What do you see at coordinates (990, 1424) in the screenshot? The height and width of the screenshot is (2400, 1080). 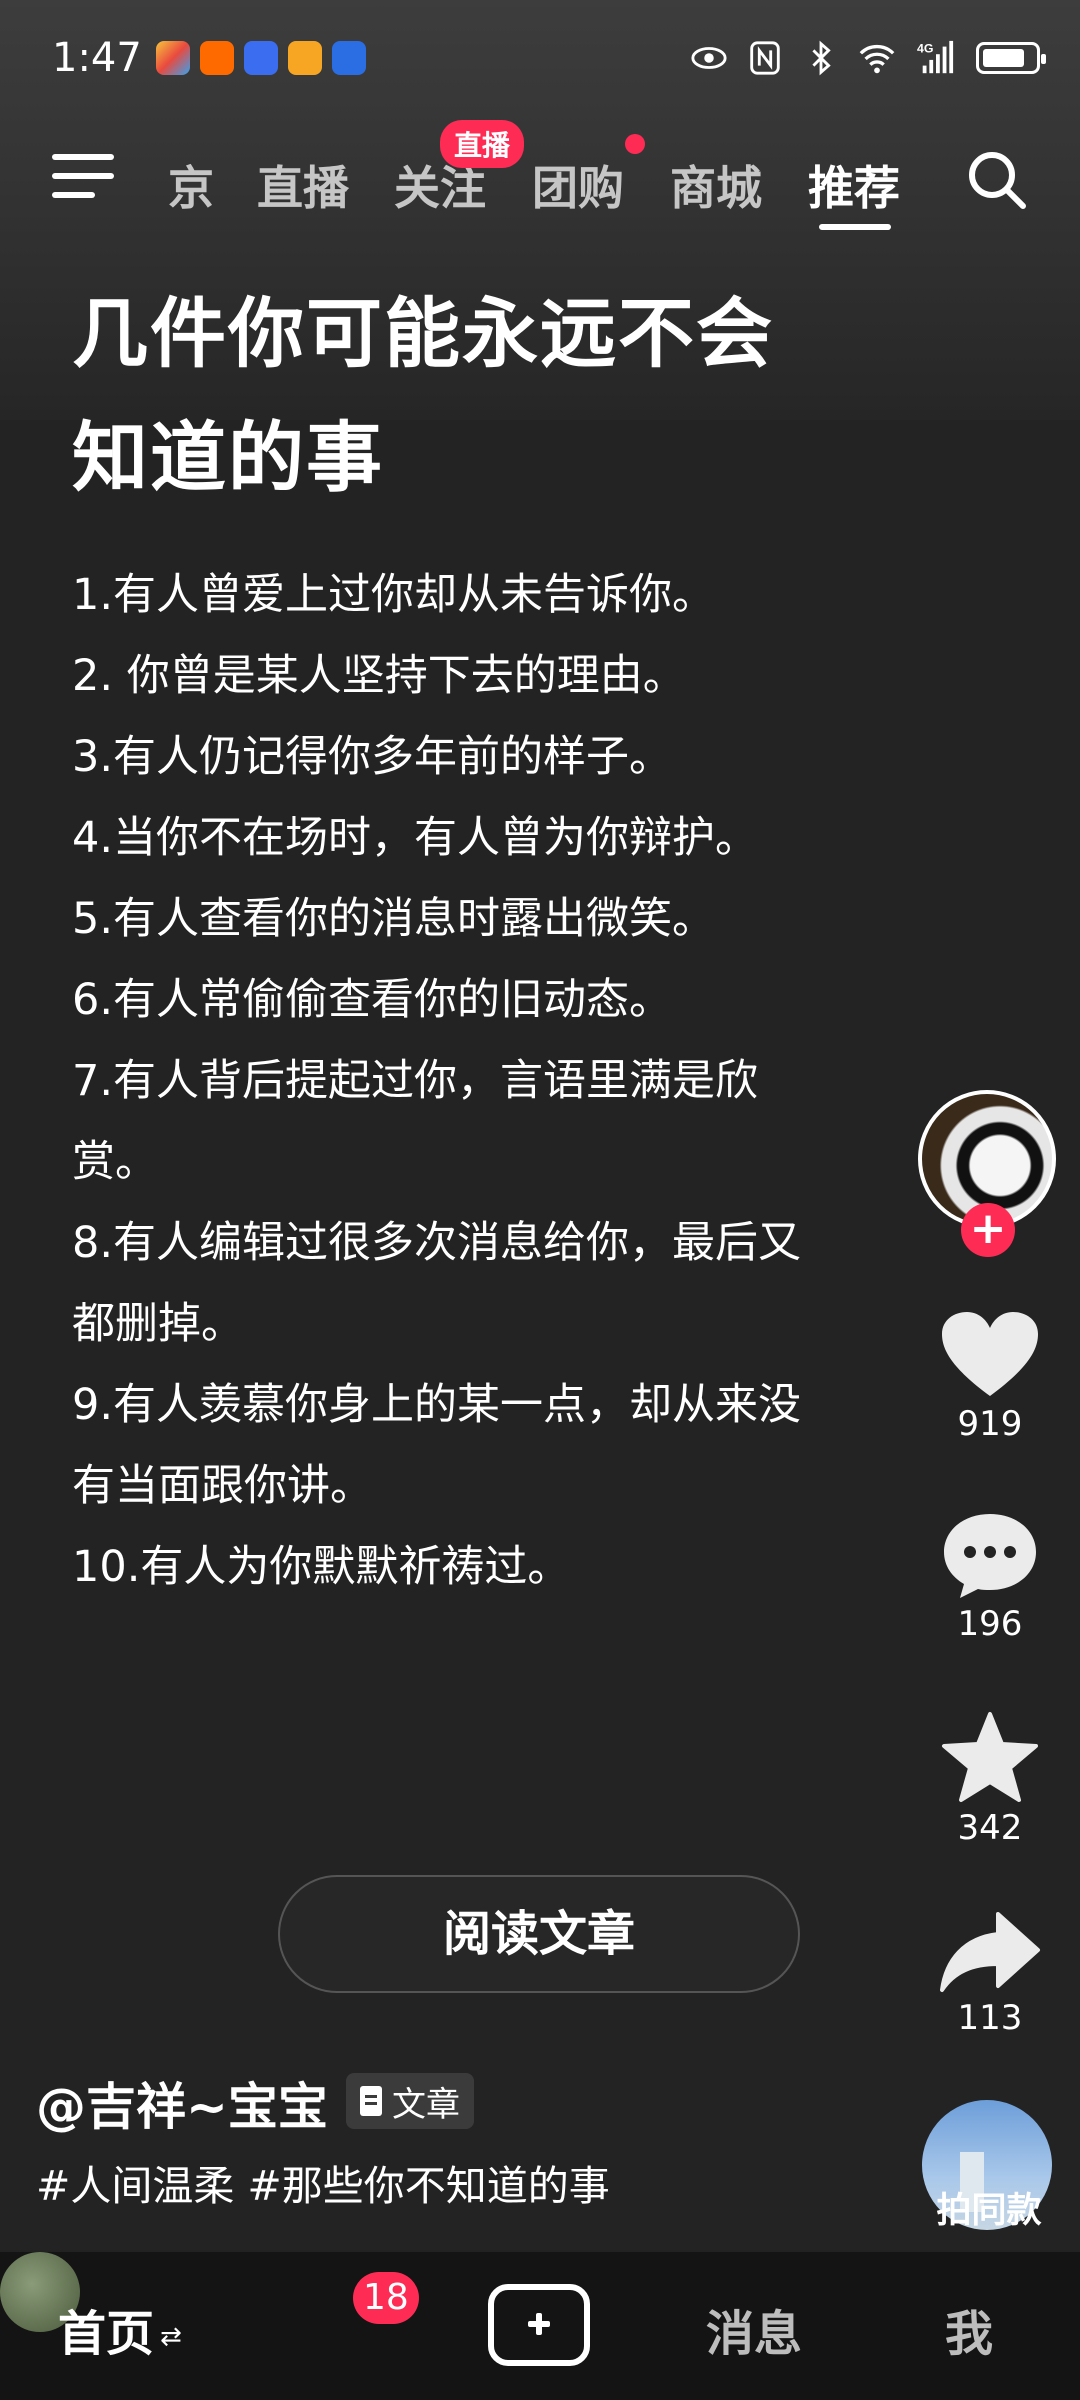 I see `like-count: 919` at bounding box center [990, 1424].